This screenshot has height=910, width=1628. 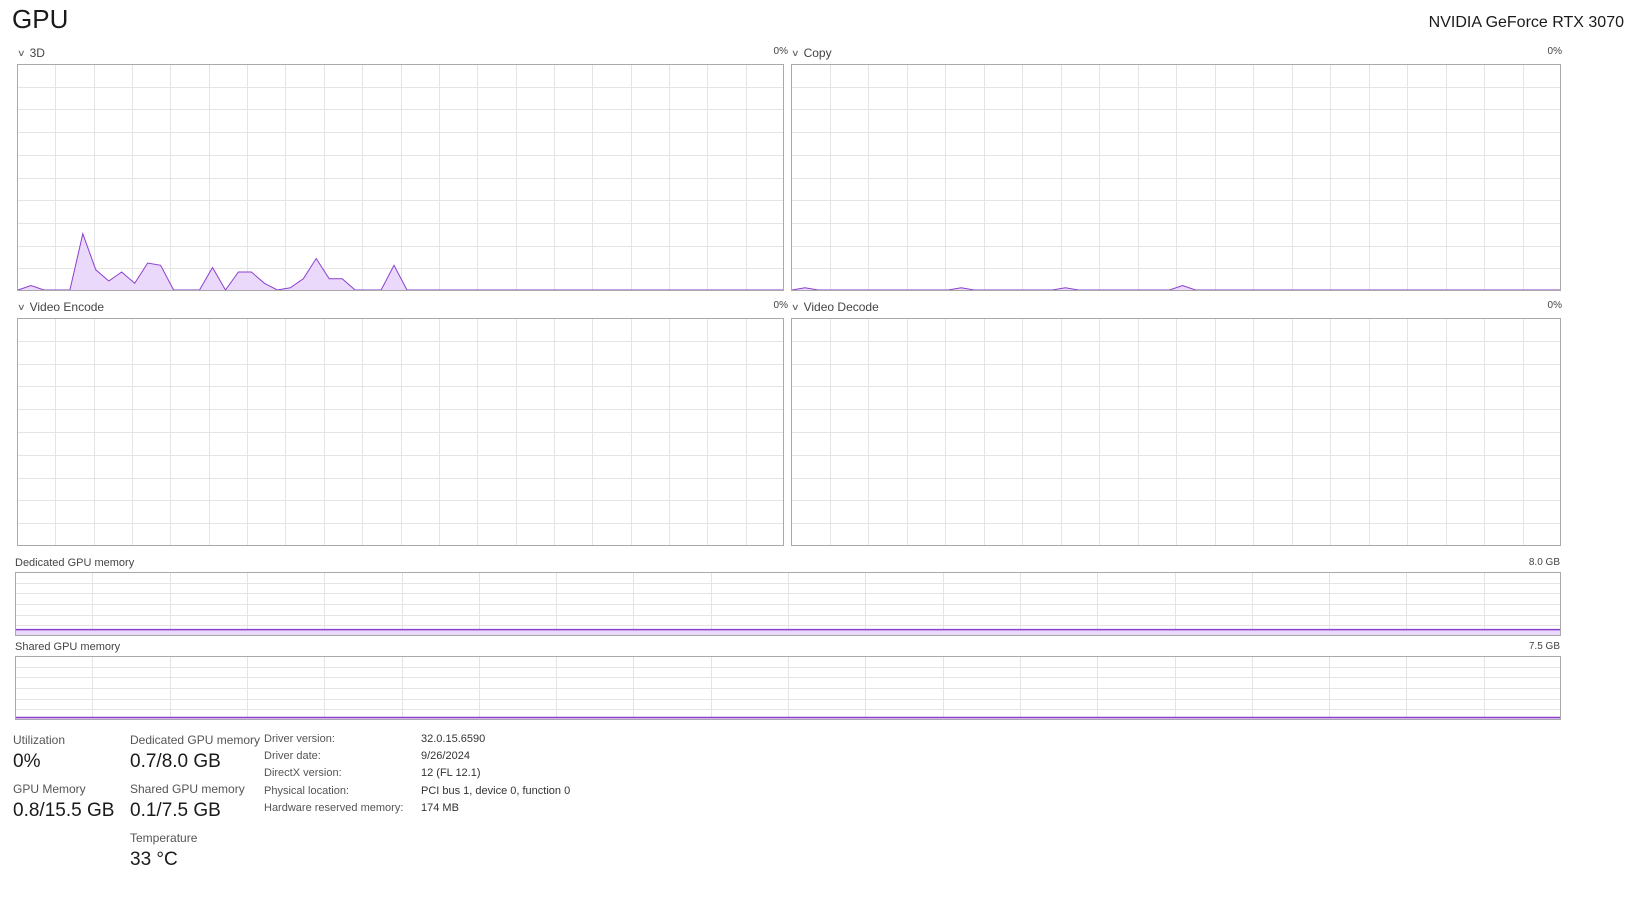 What do you see at coordinates (496, 791) in the screenshot?
I see `physical-location-value: PCI bus 1, device 0, function 0` at bounding box center [496, 791].